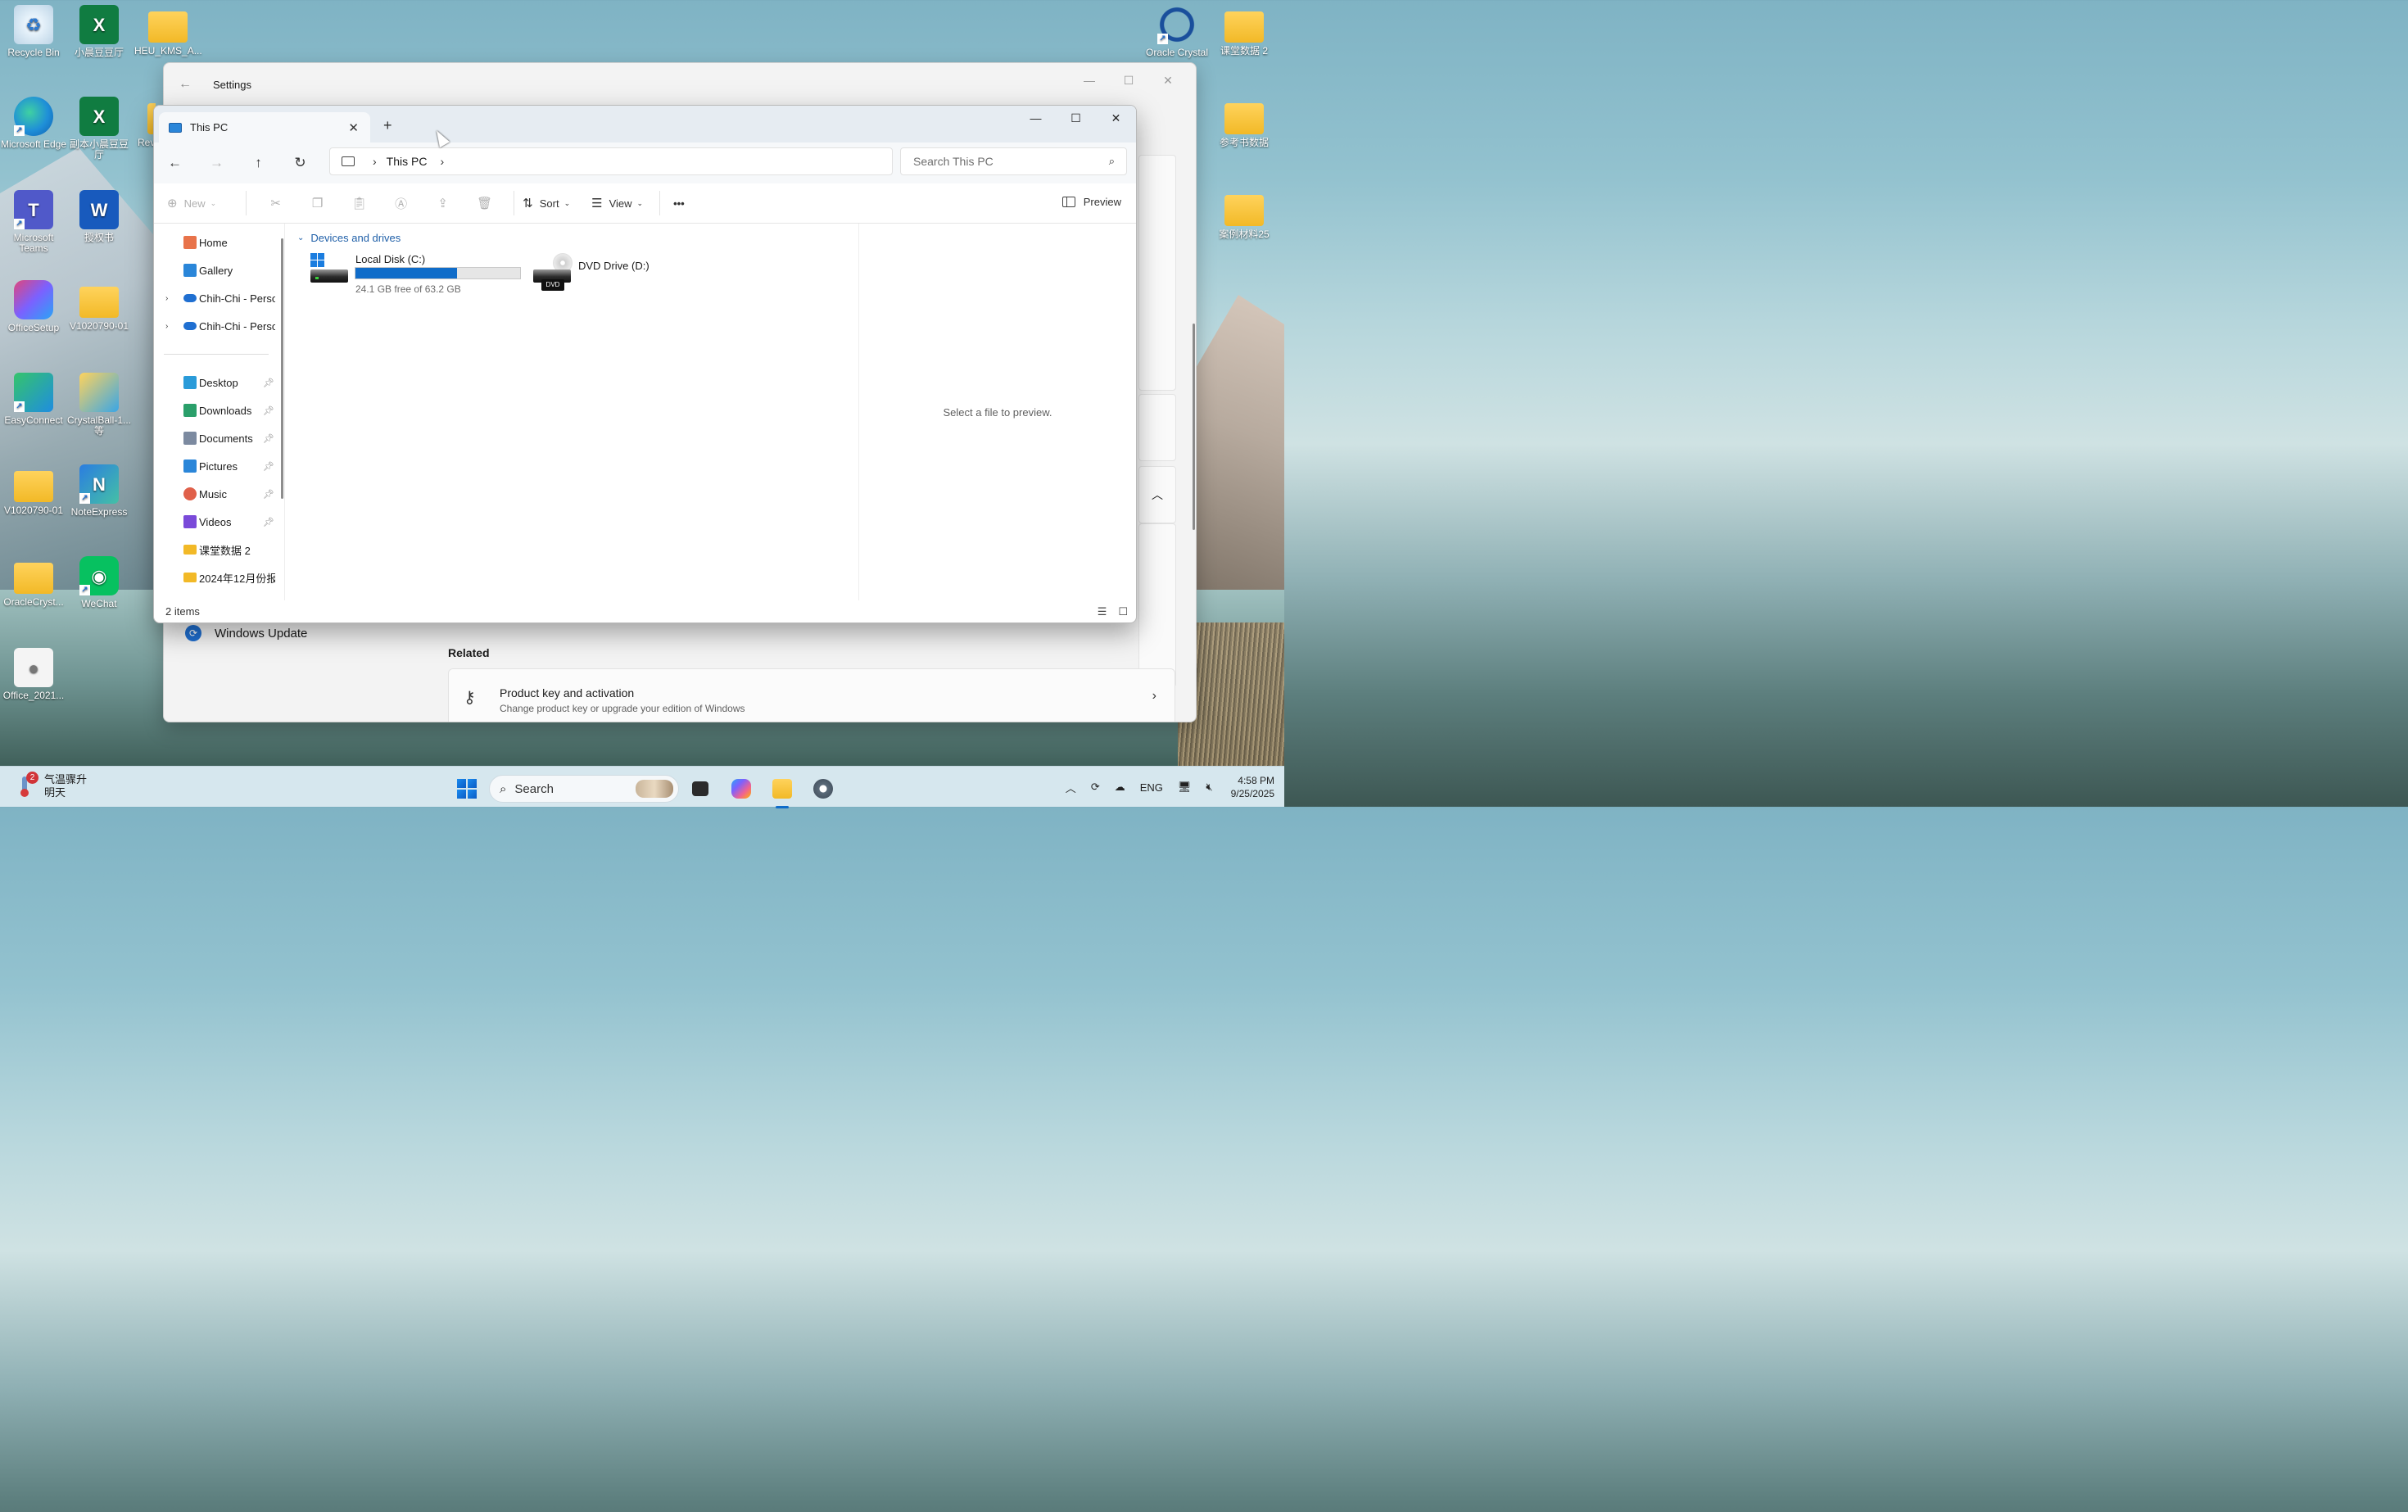  I want to click on copy-icon: ❐, so click(317, 203).